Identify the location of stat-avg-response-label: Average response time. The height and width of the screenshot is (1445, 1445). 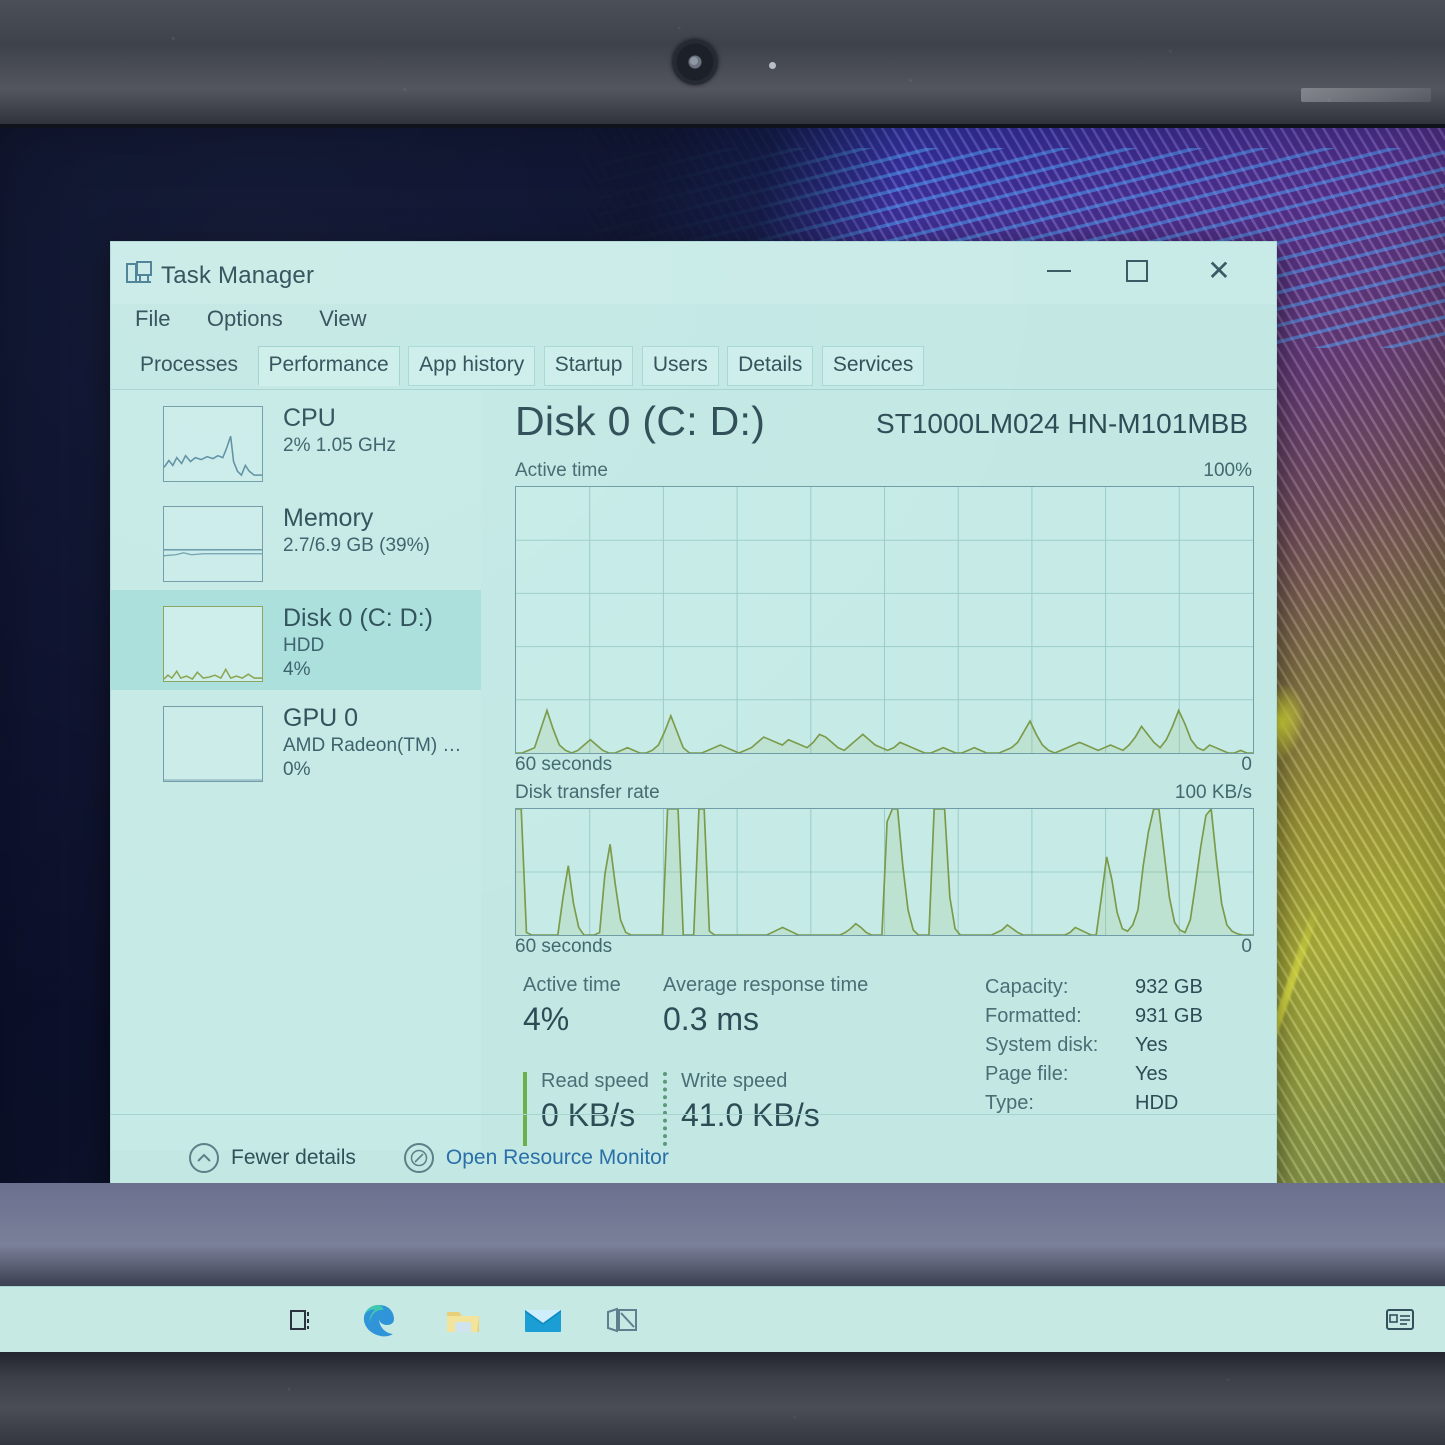
(766, 985).